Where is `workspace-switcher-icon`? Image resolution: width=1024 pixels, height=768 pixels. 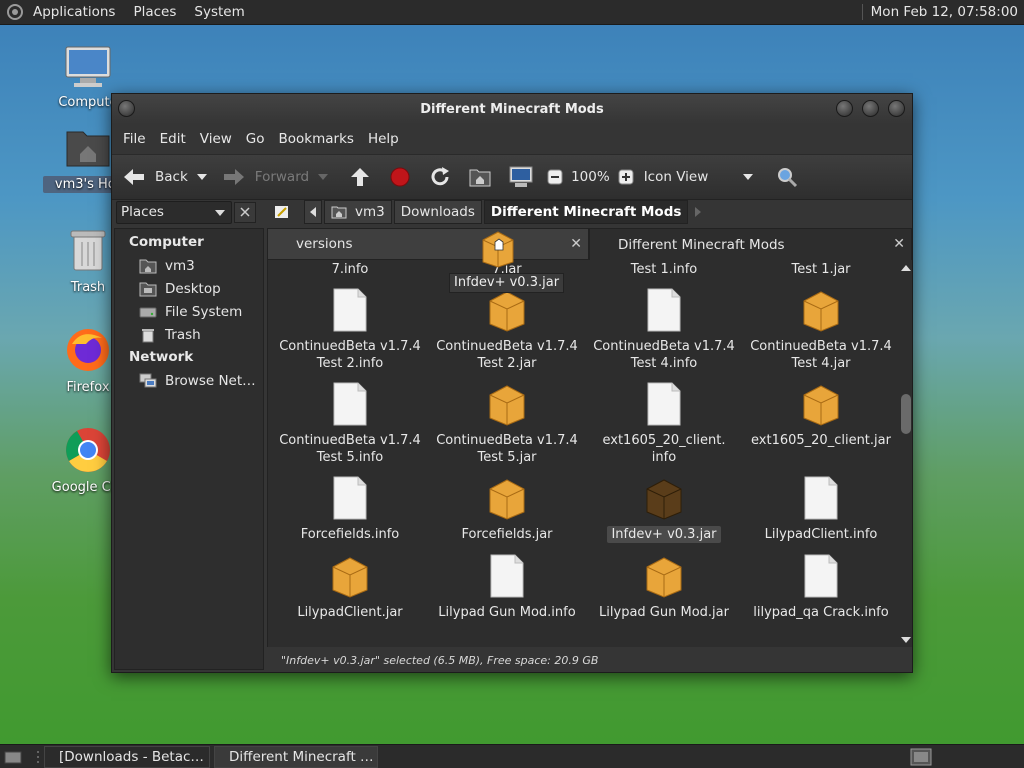
workspace-switcher-icon is located at coordinates (921, 757).